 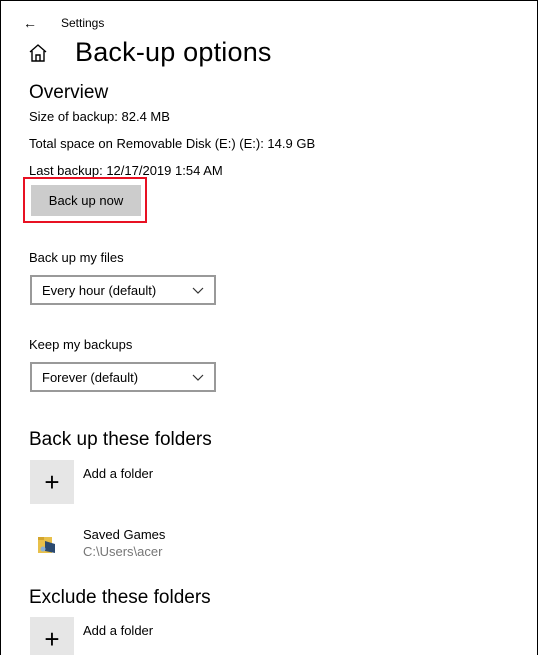 I want to click on home-icon, so click(x=38, y=53).